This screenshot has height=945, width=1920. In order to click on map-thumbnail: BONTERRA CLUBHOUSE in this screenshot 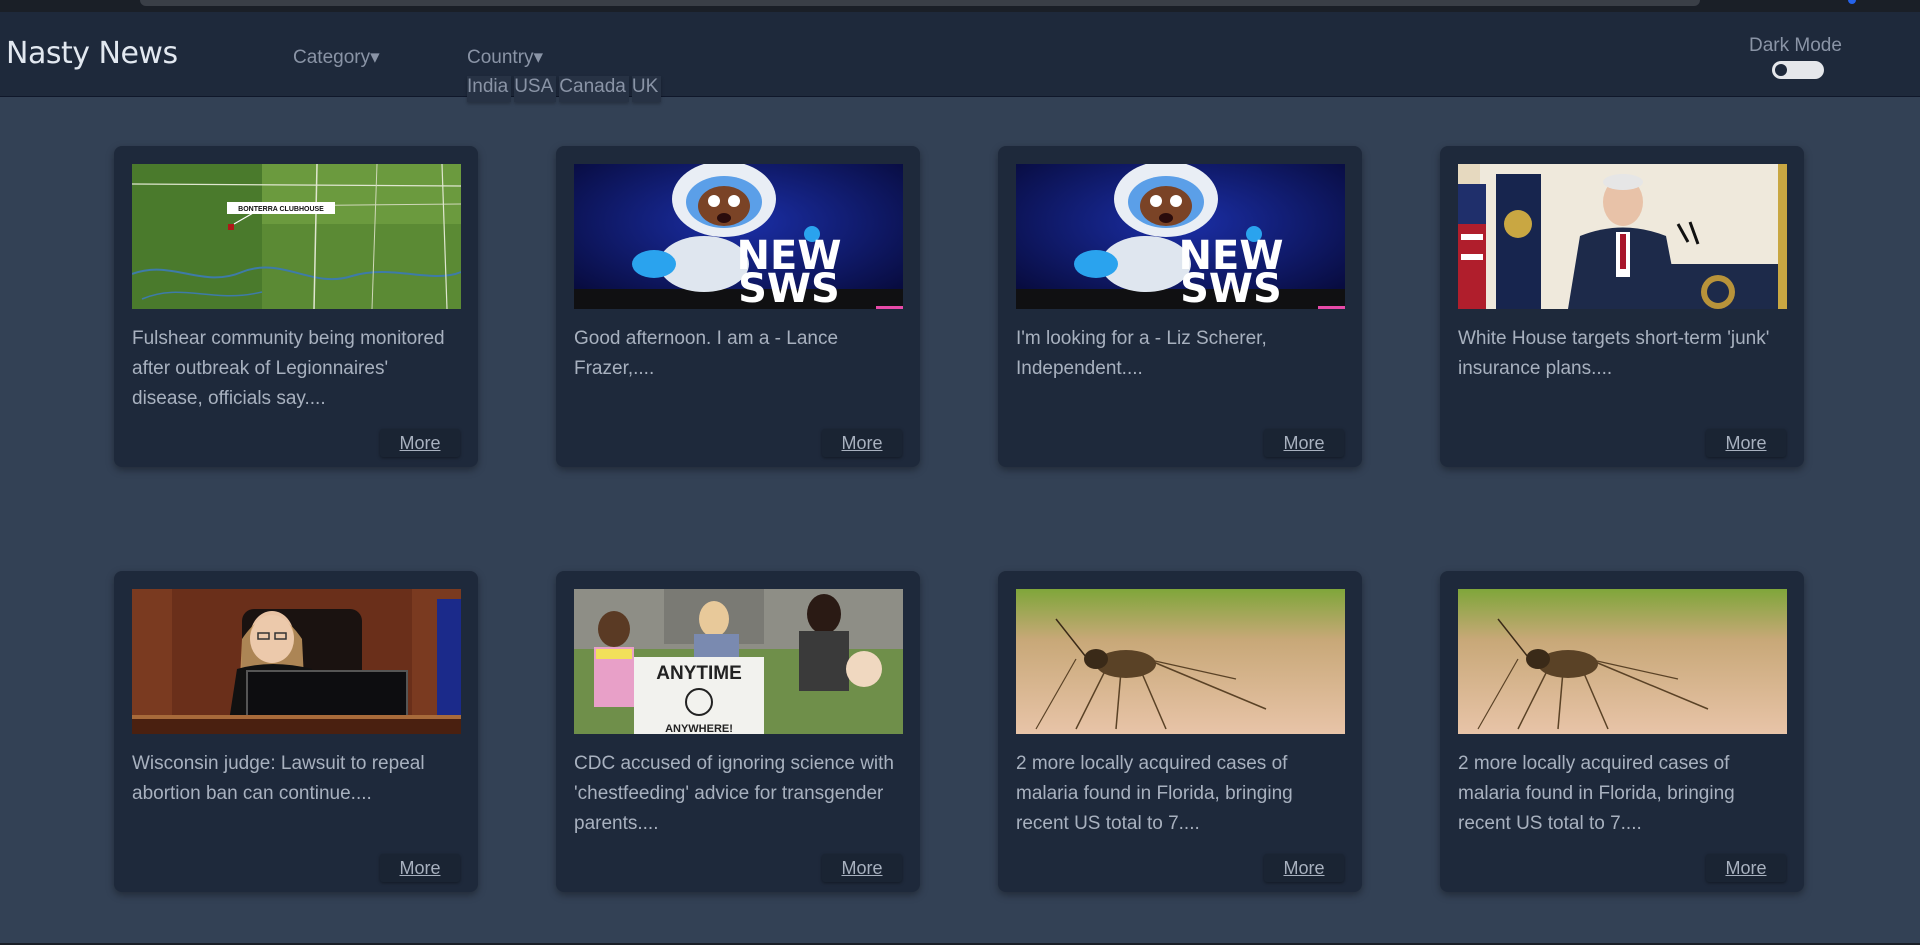, I will do `click(296, 236)`.